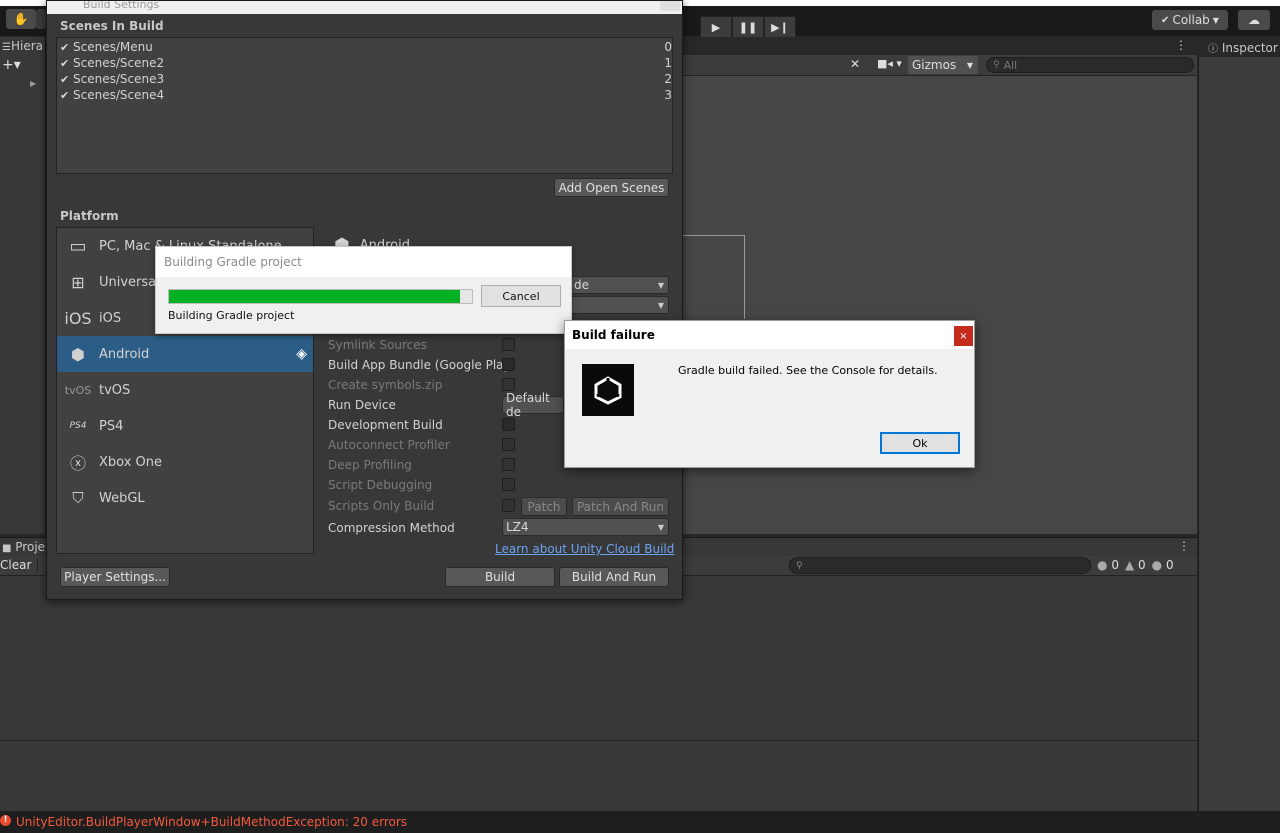  What do you see at coordinates (1102, 565) in the screenshot?
I see `error-icon: ●` at bounding box center [1102, 565].